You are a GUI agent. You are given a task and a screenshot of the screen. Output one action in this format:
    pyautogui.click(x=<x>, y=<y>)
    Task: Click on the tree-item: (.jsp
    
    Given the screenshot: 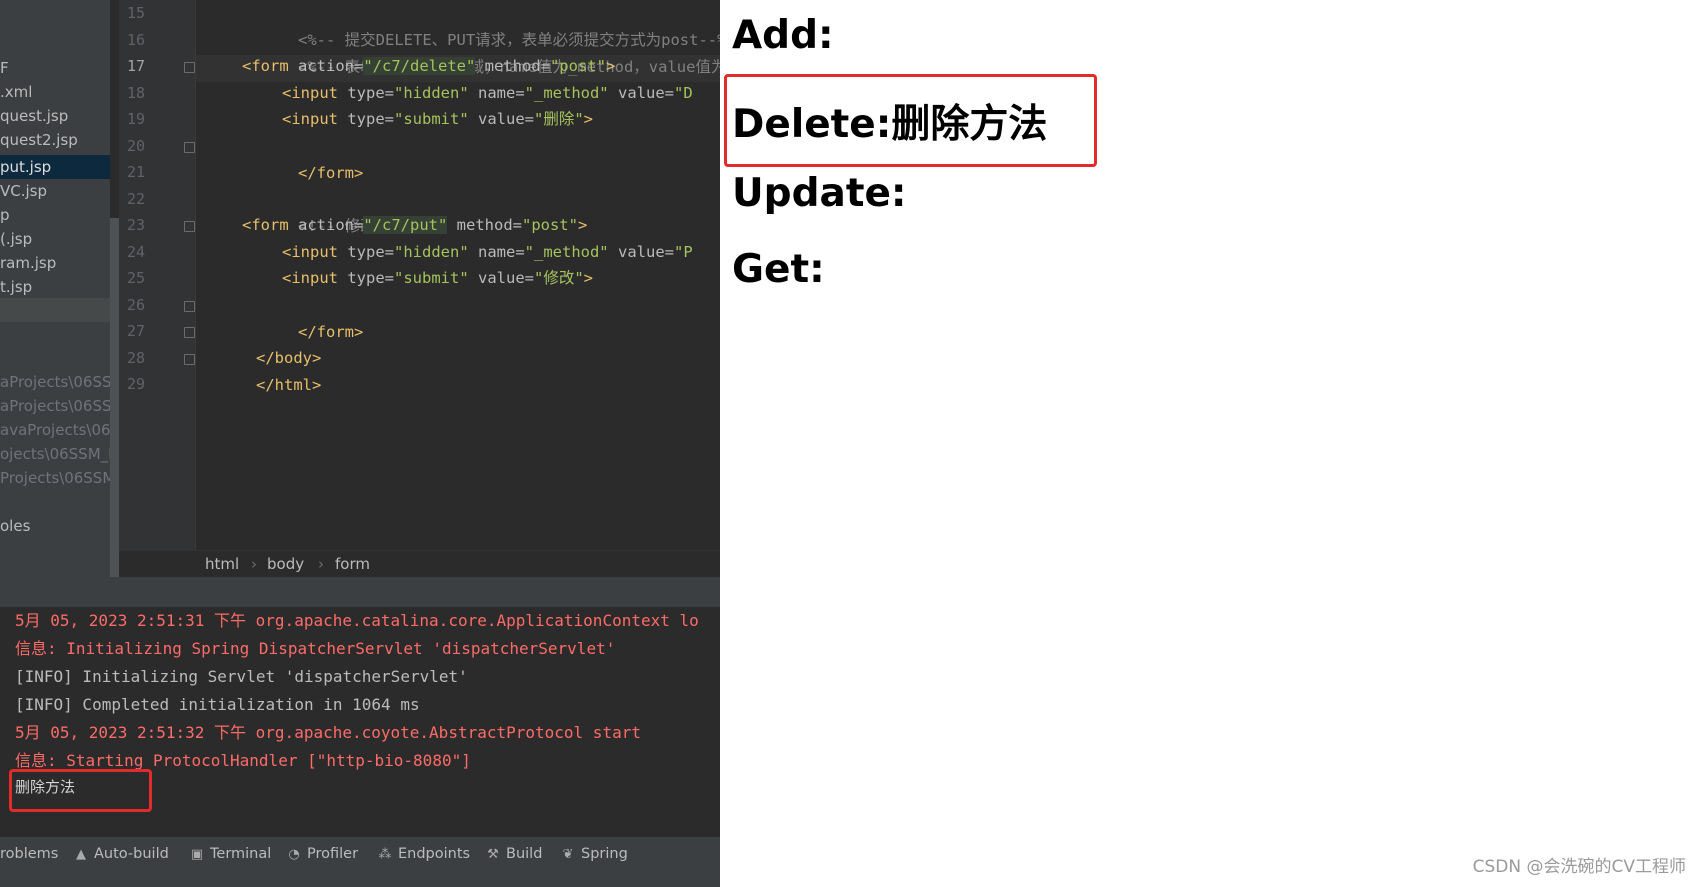 What is the action you would take?
    pyautogui.click(x=55, y=239)
    